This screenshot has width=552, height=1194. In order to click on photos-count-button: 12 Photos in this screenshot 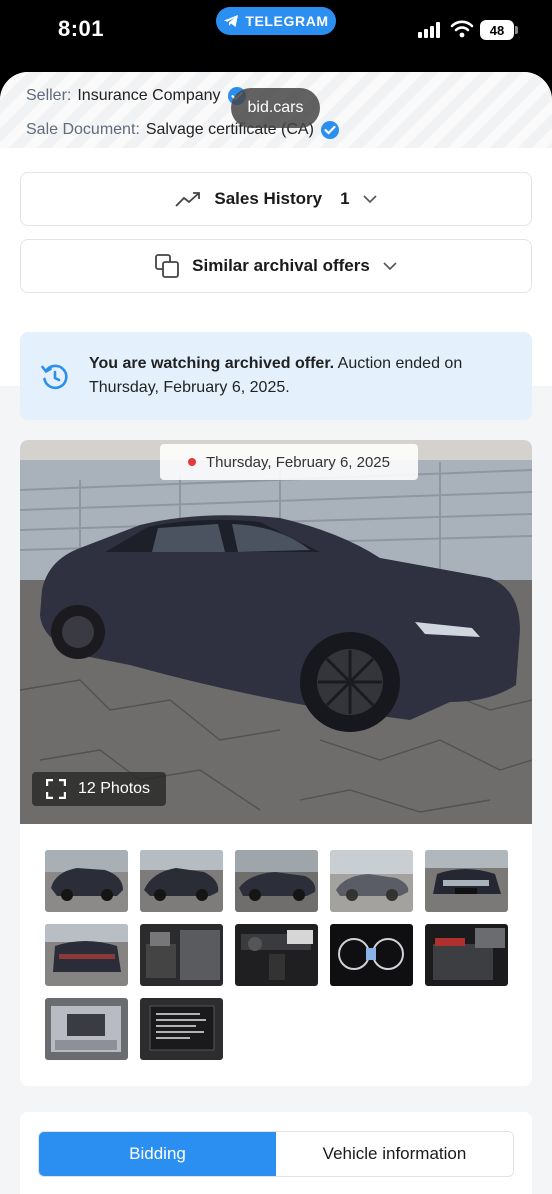, I will do `click(99, 789)`.